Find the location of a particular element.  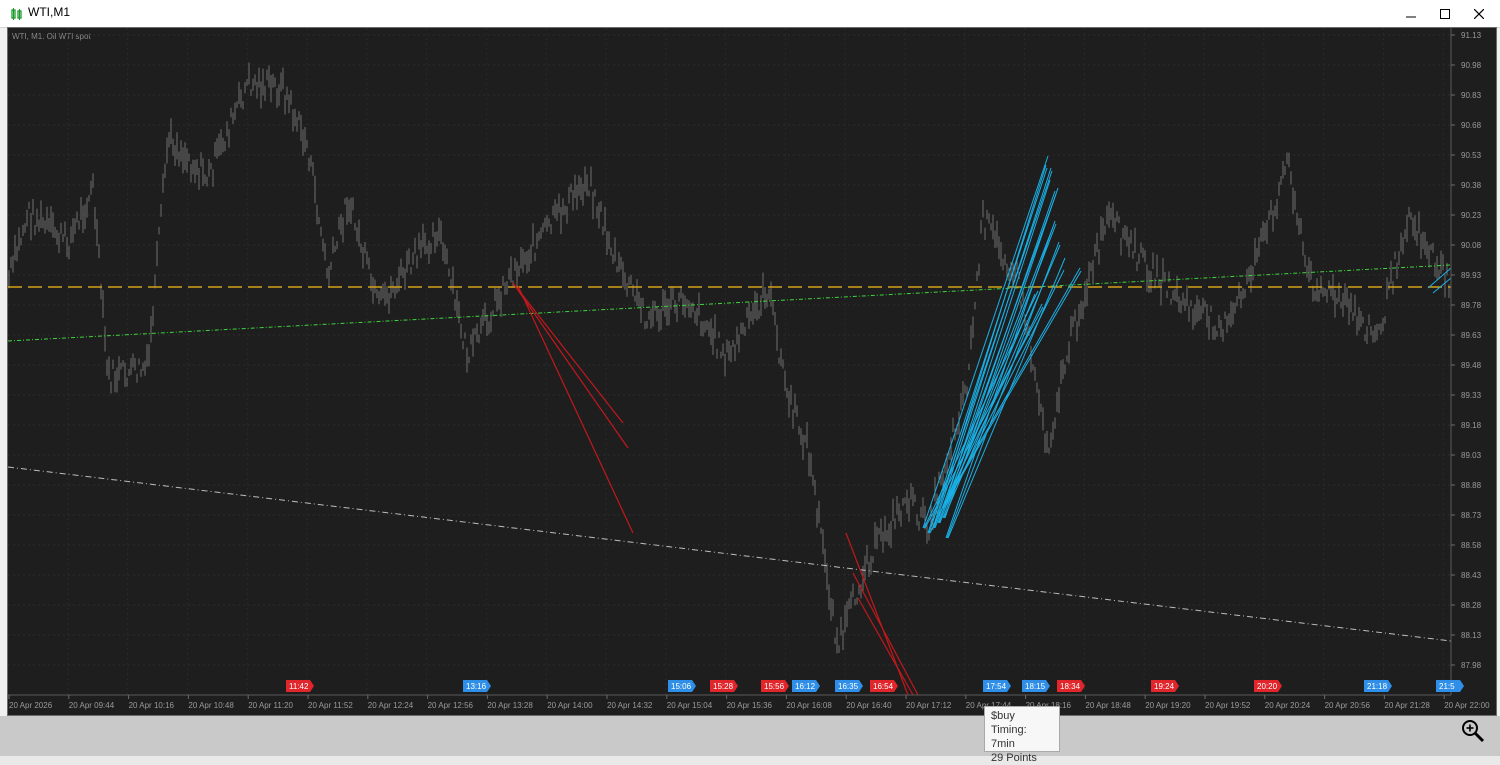

signal-tag: 16:35 is located at coordinates (849, 686).